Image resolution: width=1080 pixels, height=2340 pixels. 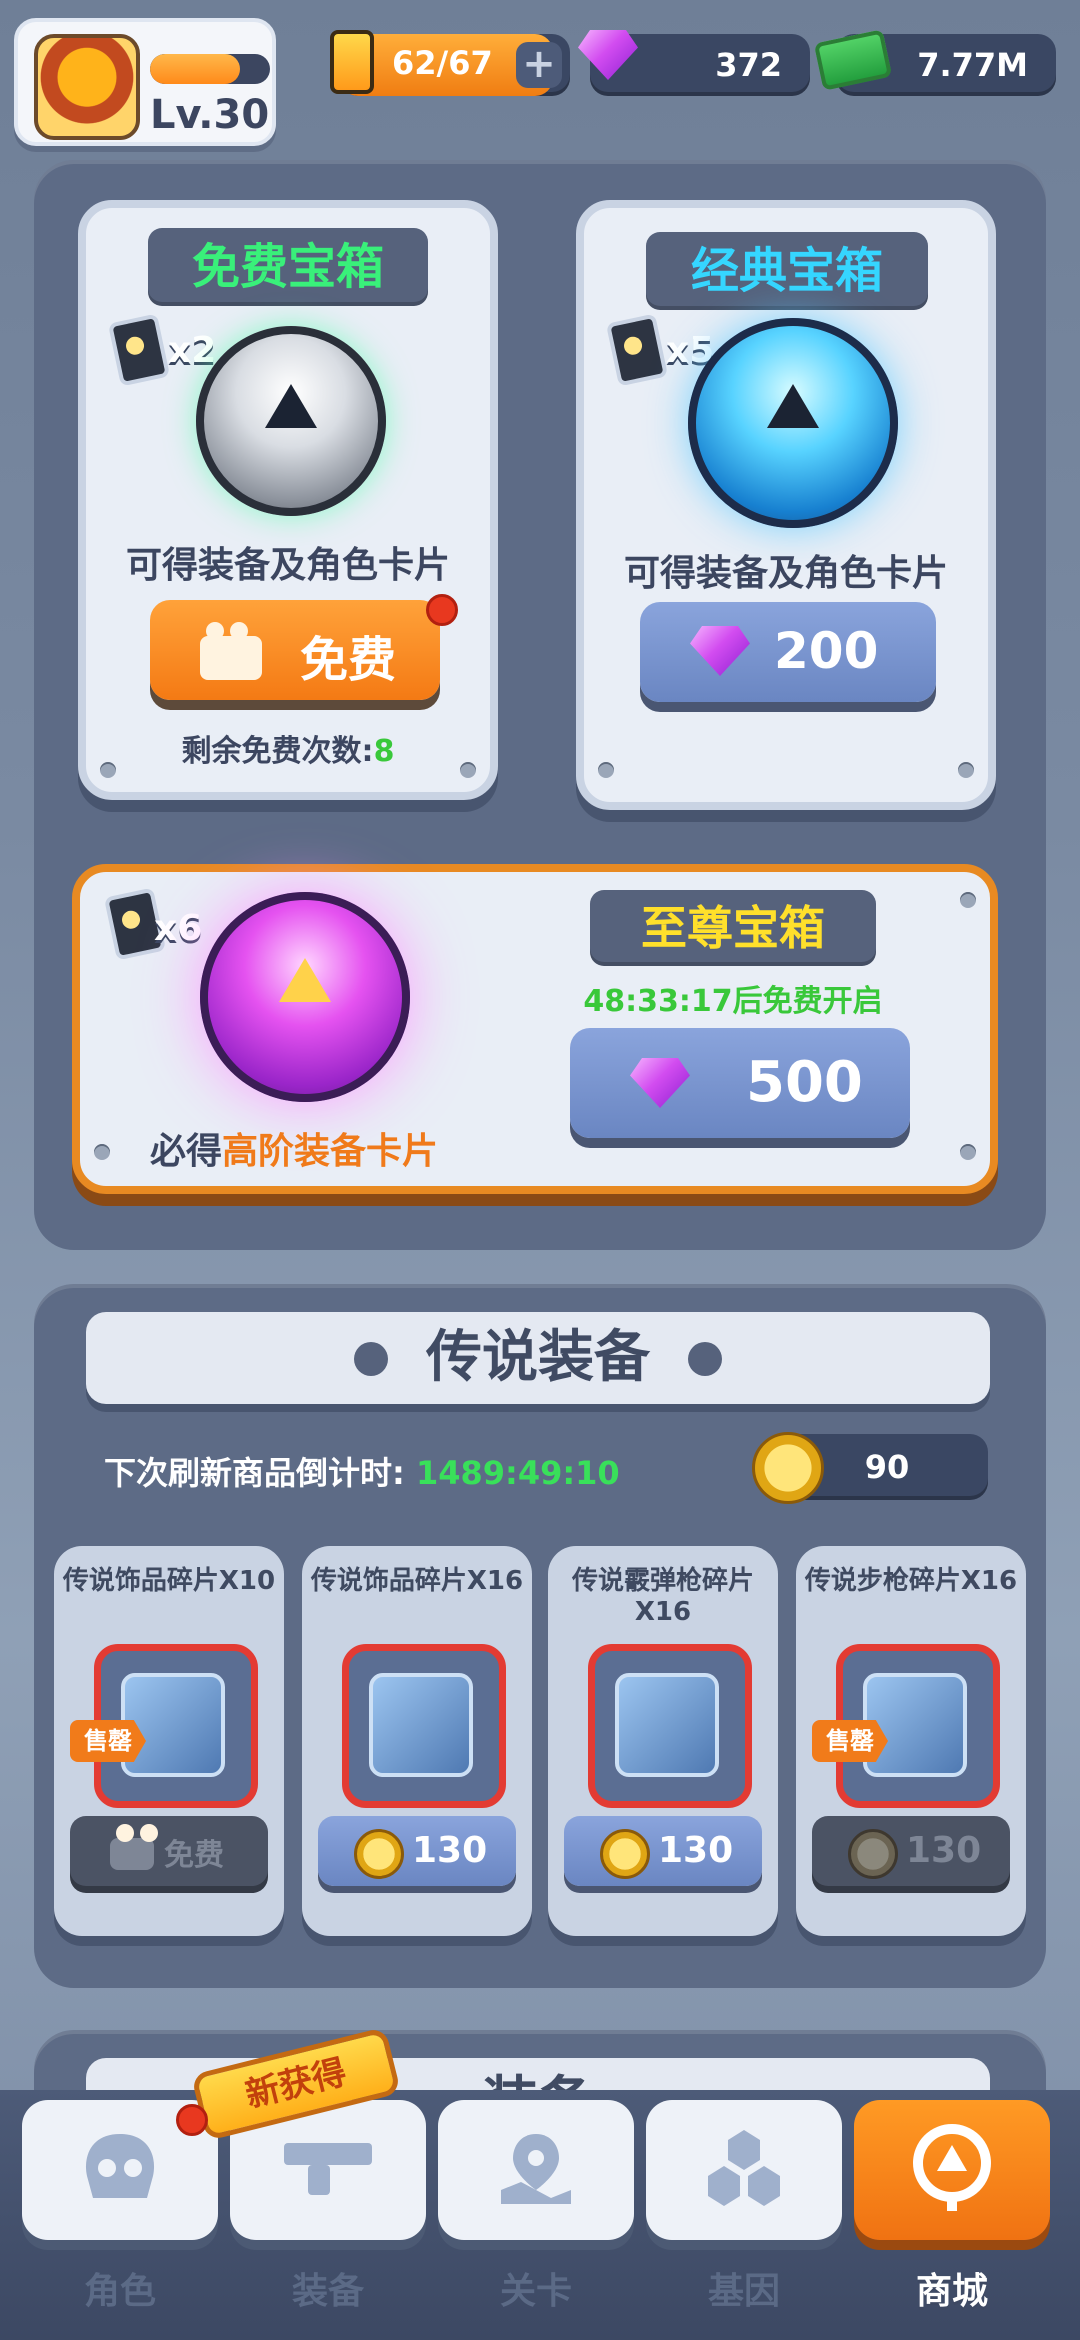 I want to click on nav-label-0: 角色, so click(x=119, y=2291).